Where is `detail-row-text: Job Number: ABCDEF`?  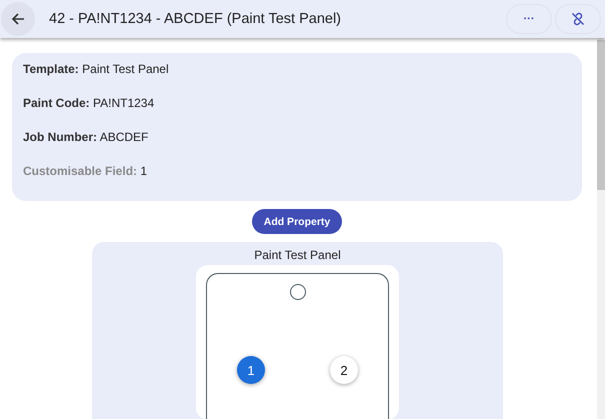
detail-row-text: Job Number: ABCDEF is located at coordinates (86, 138).